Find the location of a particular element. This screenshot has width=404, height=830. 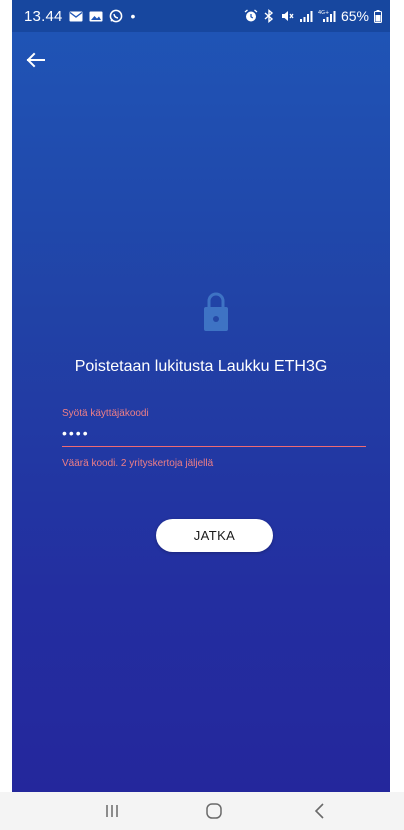

mute-icon is located at coordinates (287, 16).